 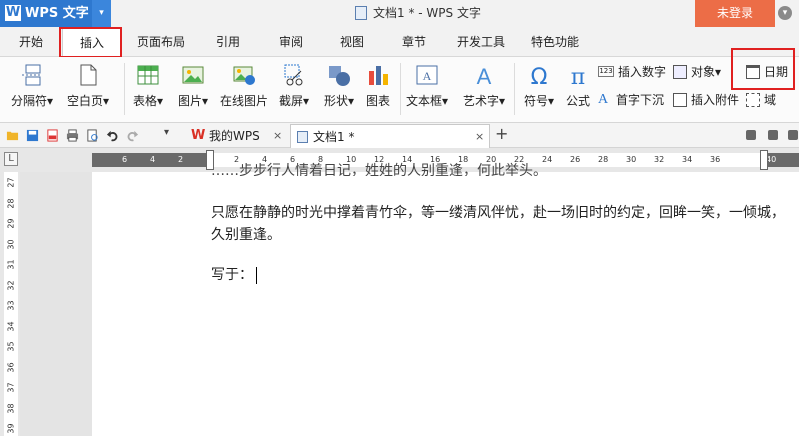 What do you see at coordinates (11, 223) in the screenshot?
I see `vertical-ruler-number: 29` at bounding box center [11, 223].